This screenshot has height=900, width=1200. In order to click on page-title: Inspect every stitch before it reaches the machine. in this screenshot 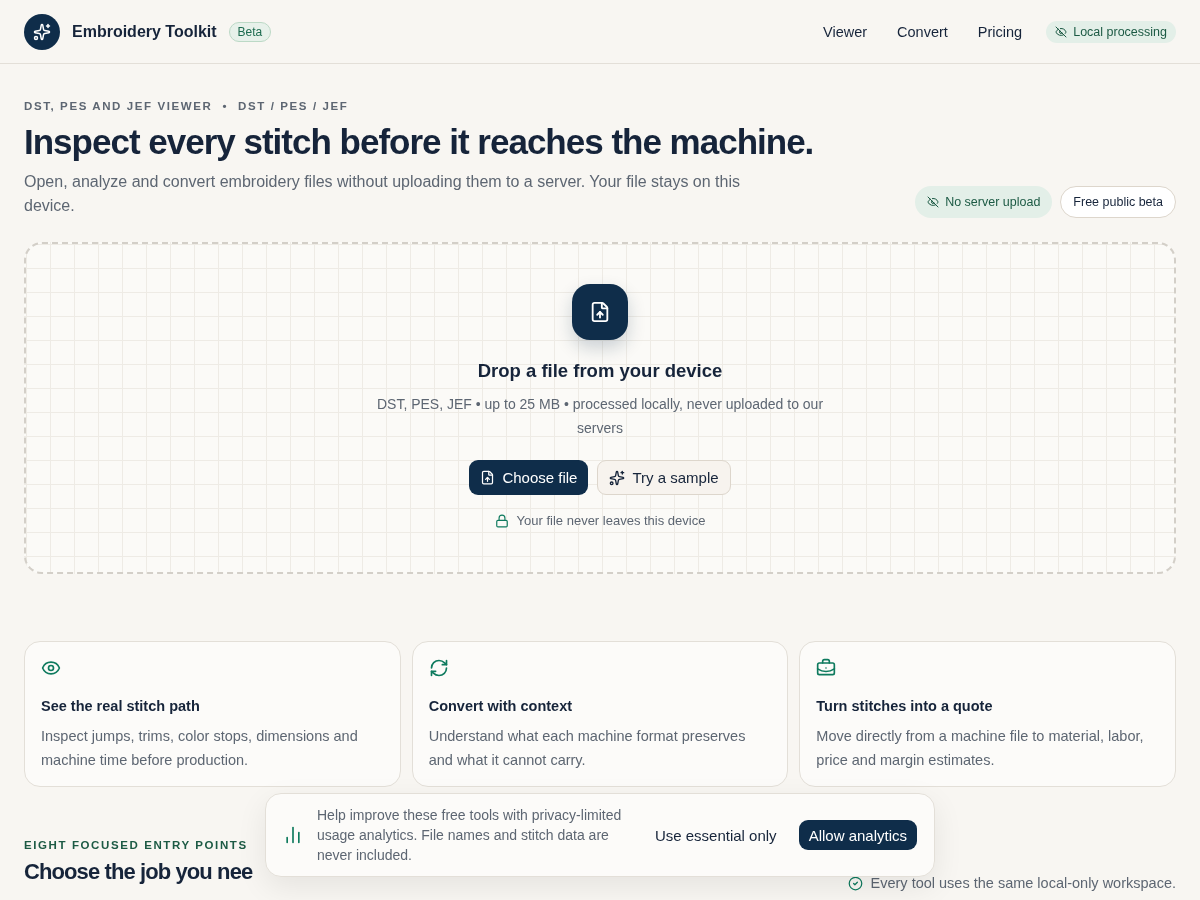, I will do `click(419, 142)`.